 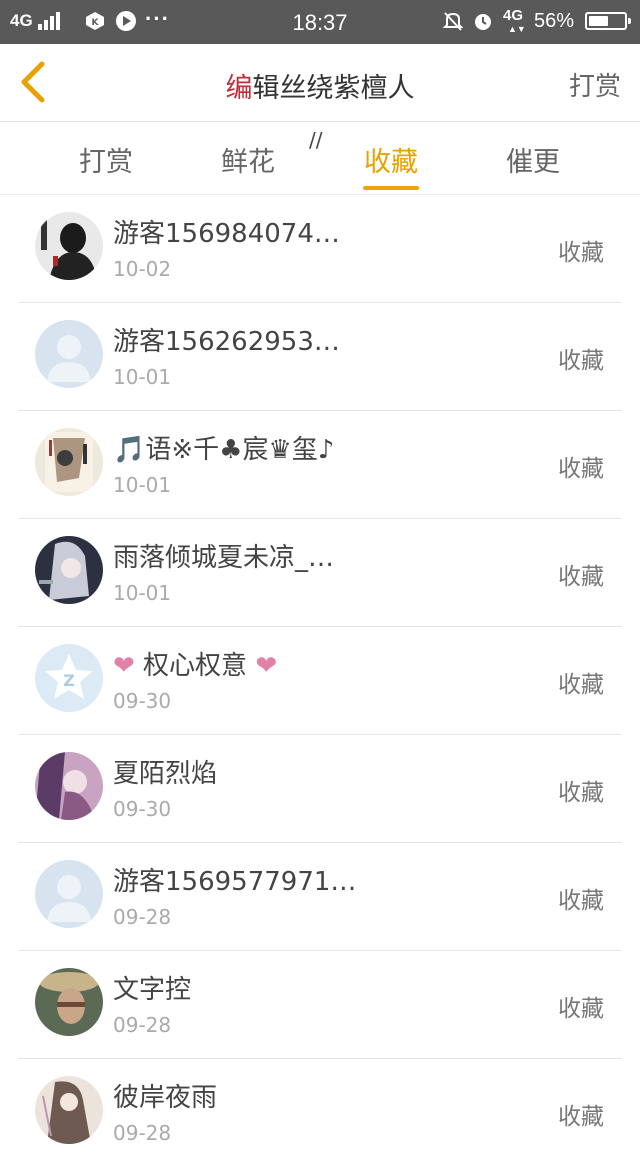 I want to click on list-item: 夏陌烈焰 09-30 收藏, so click(x=320, y=789).